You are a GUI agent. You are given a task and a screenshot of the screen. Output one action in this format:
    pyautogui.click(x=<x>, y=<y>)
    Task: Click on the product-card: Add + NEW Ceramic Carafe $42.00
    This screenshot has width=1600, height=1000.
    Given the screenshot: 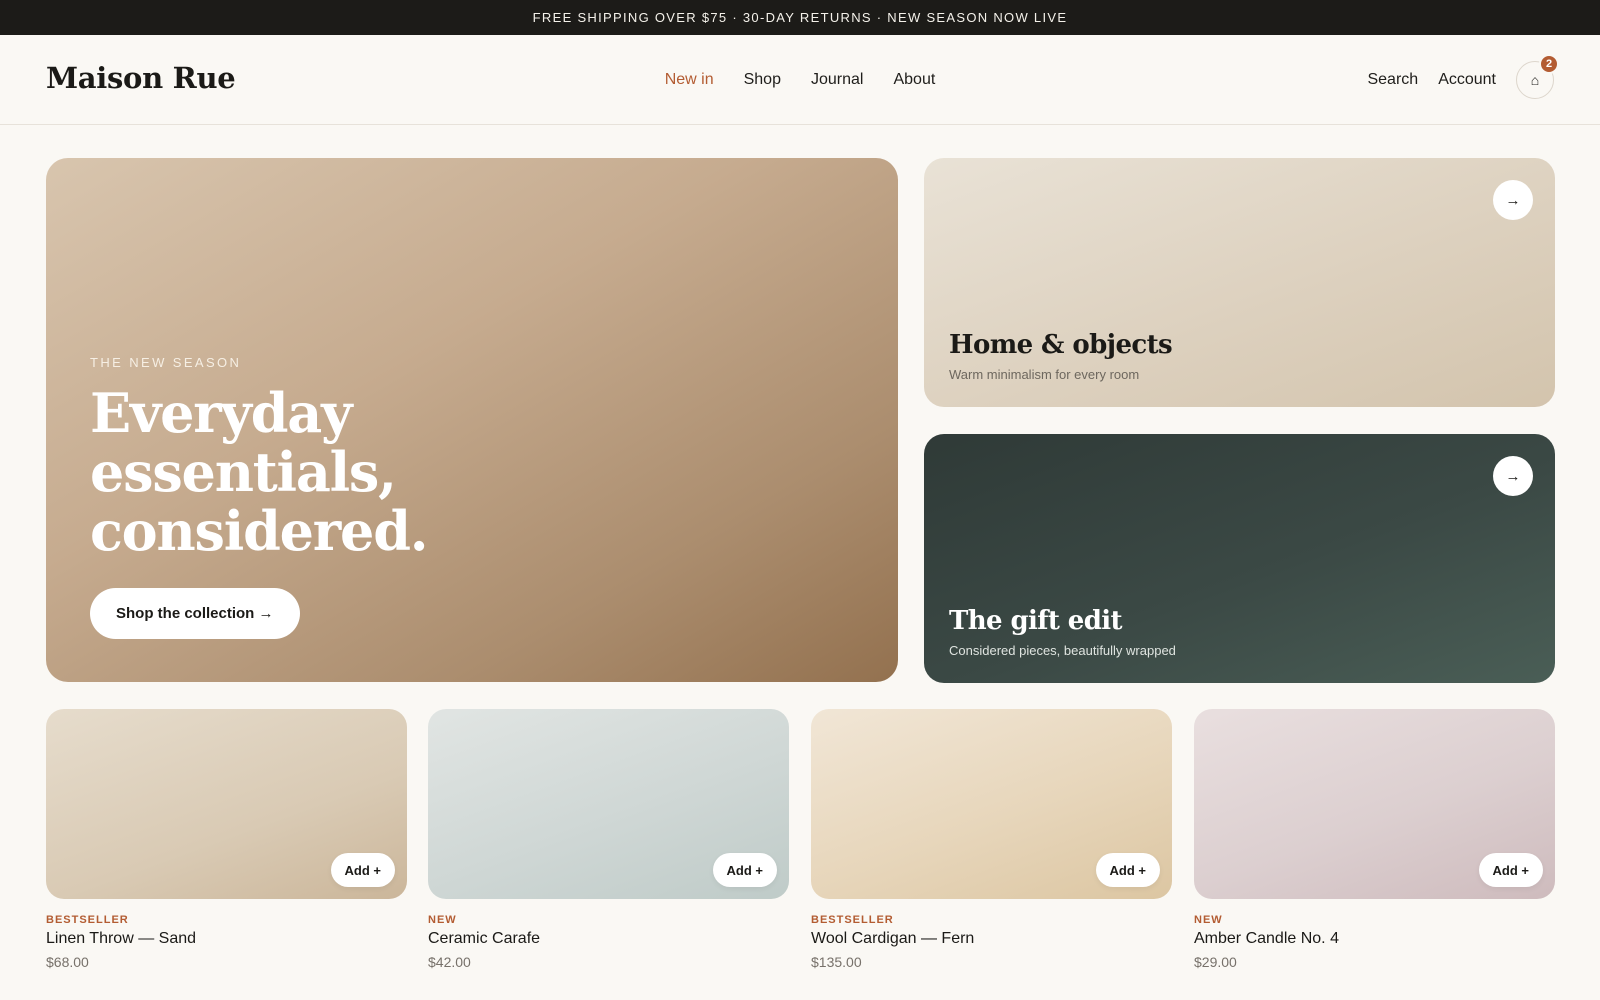 What is the action you would take?
    pyautogui.click(x=608, y=839)
    